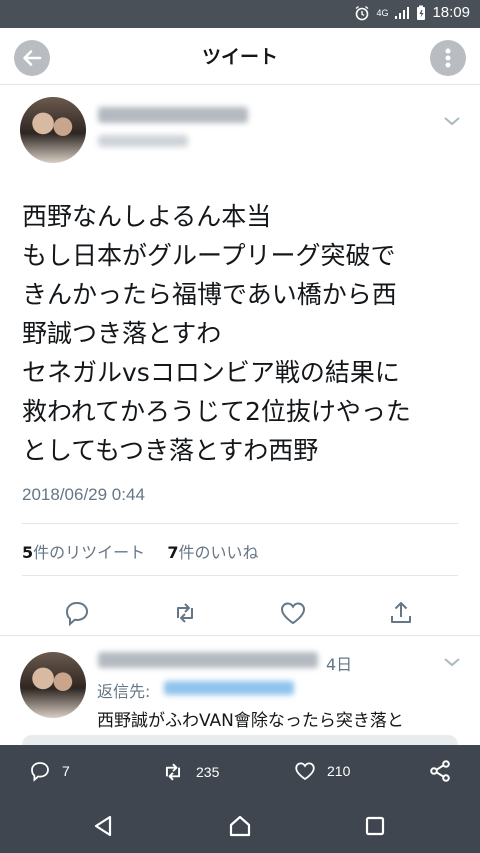 The image size is (480, 853). Describe the element at coordinates (382, 12) in the screenshot. I see `network-type: 4G` at that location.